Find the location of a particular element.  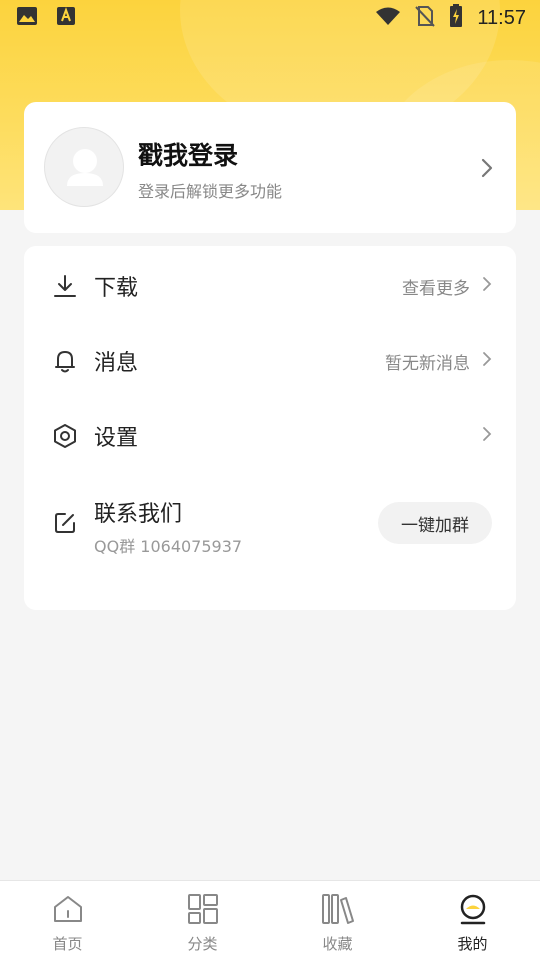

home-icon is located at coordinates (68, 911).